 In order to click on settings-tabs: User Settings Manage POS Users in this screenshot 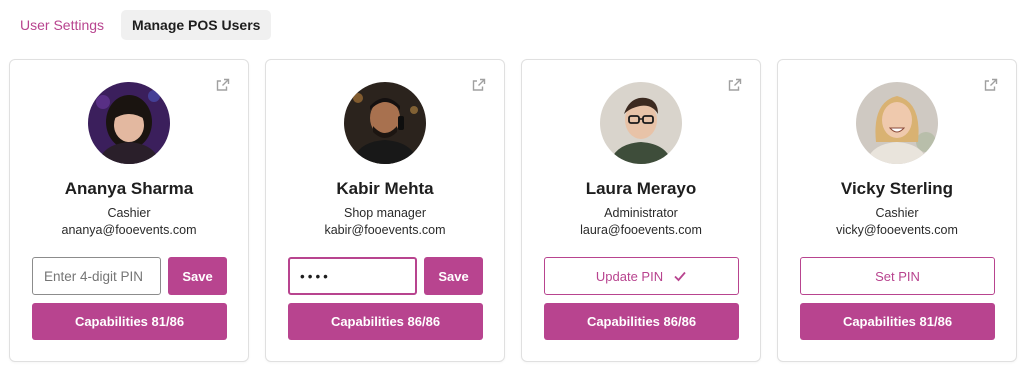, I will do `click(140, 25)`.